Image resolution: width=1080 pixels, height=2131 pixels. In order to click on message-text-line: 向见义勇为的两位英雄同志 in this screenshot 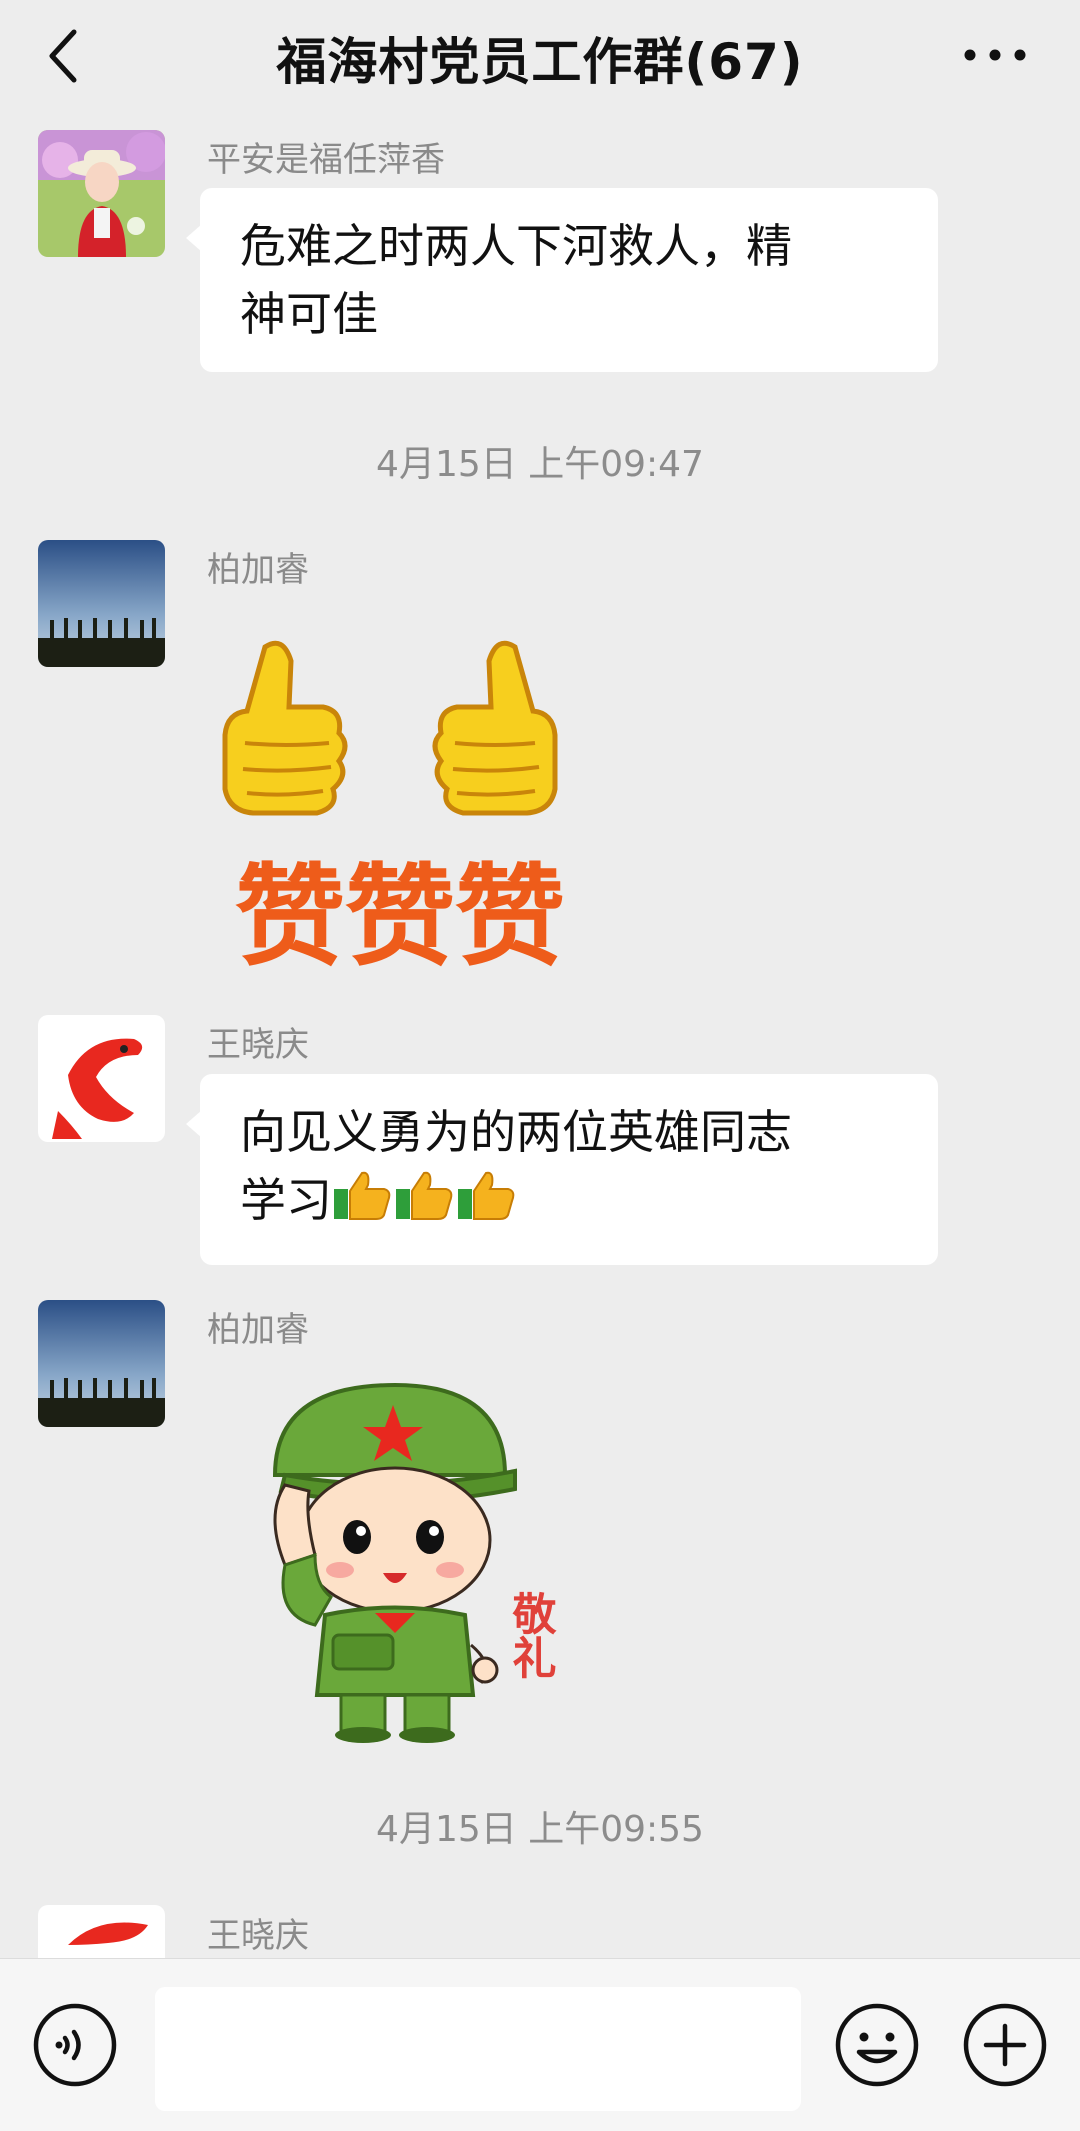, I will do `click(516, 1132)`.